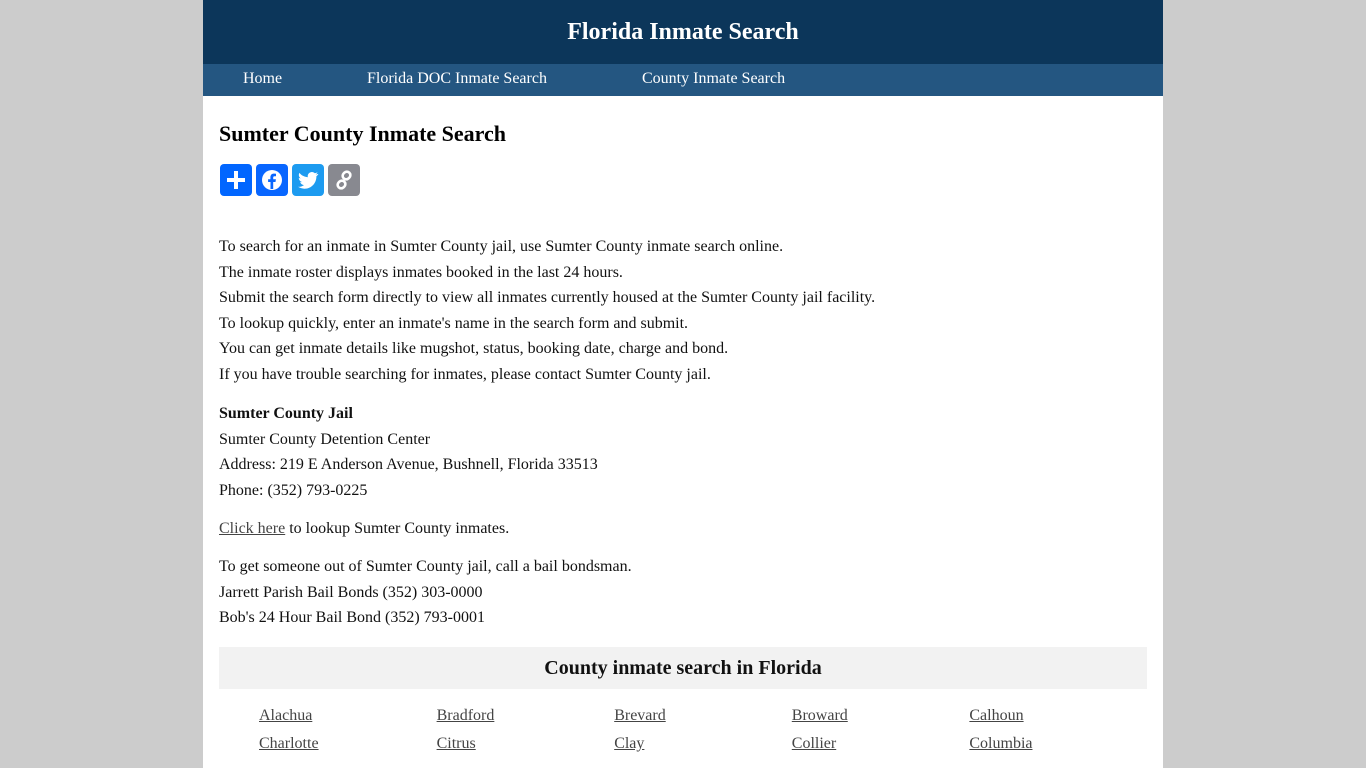  I want to click on share-buttons, so click(290, 180).